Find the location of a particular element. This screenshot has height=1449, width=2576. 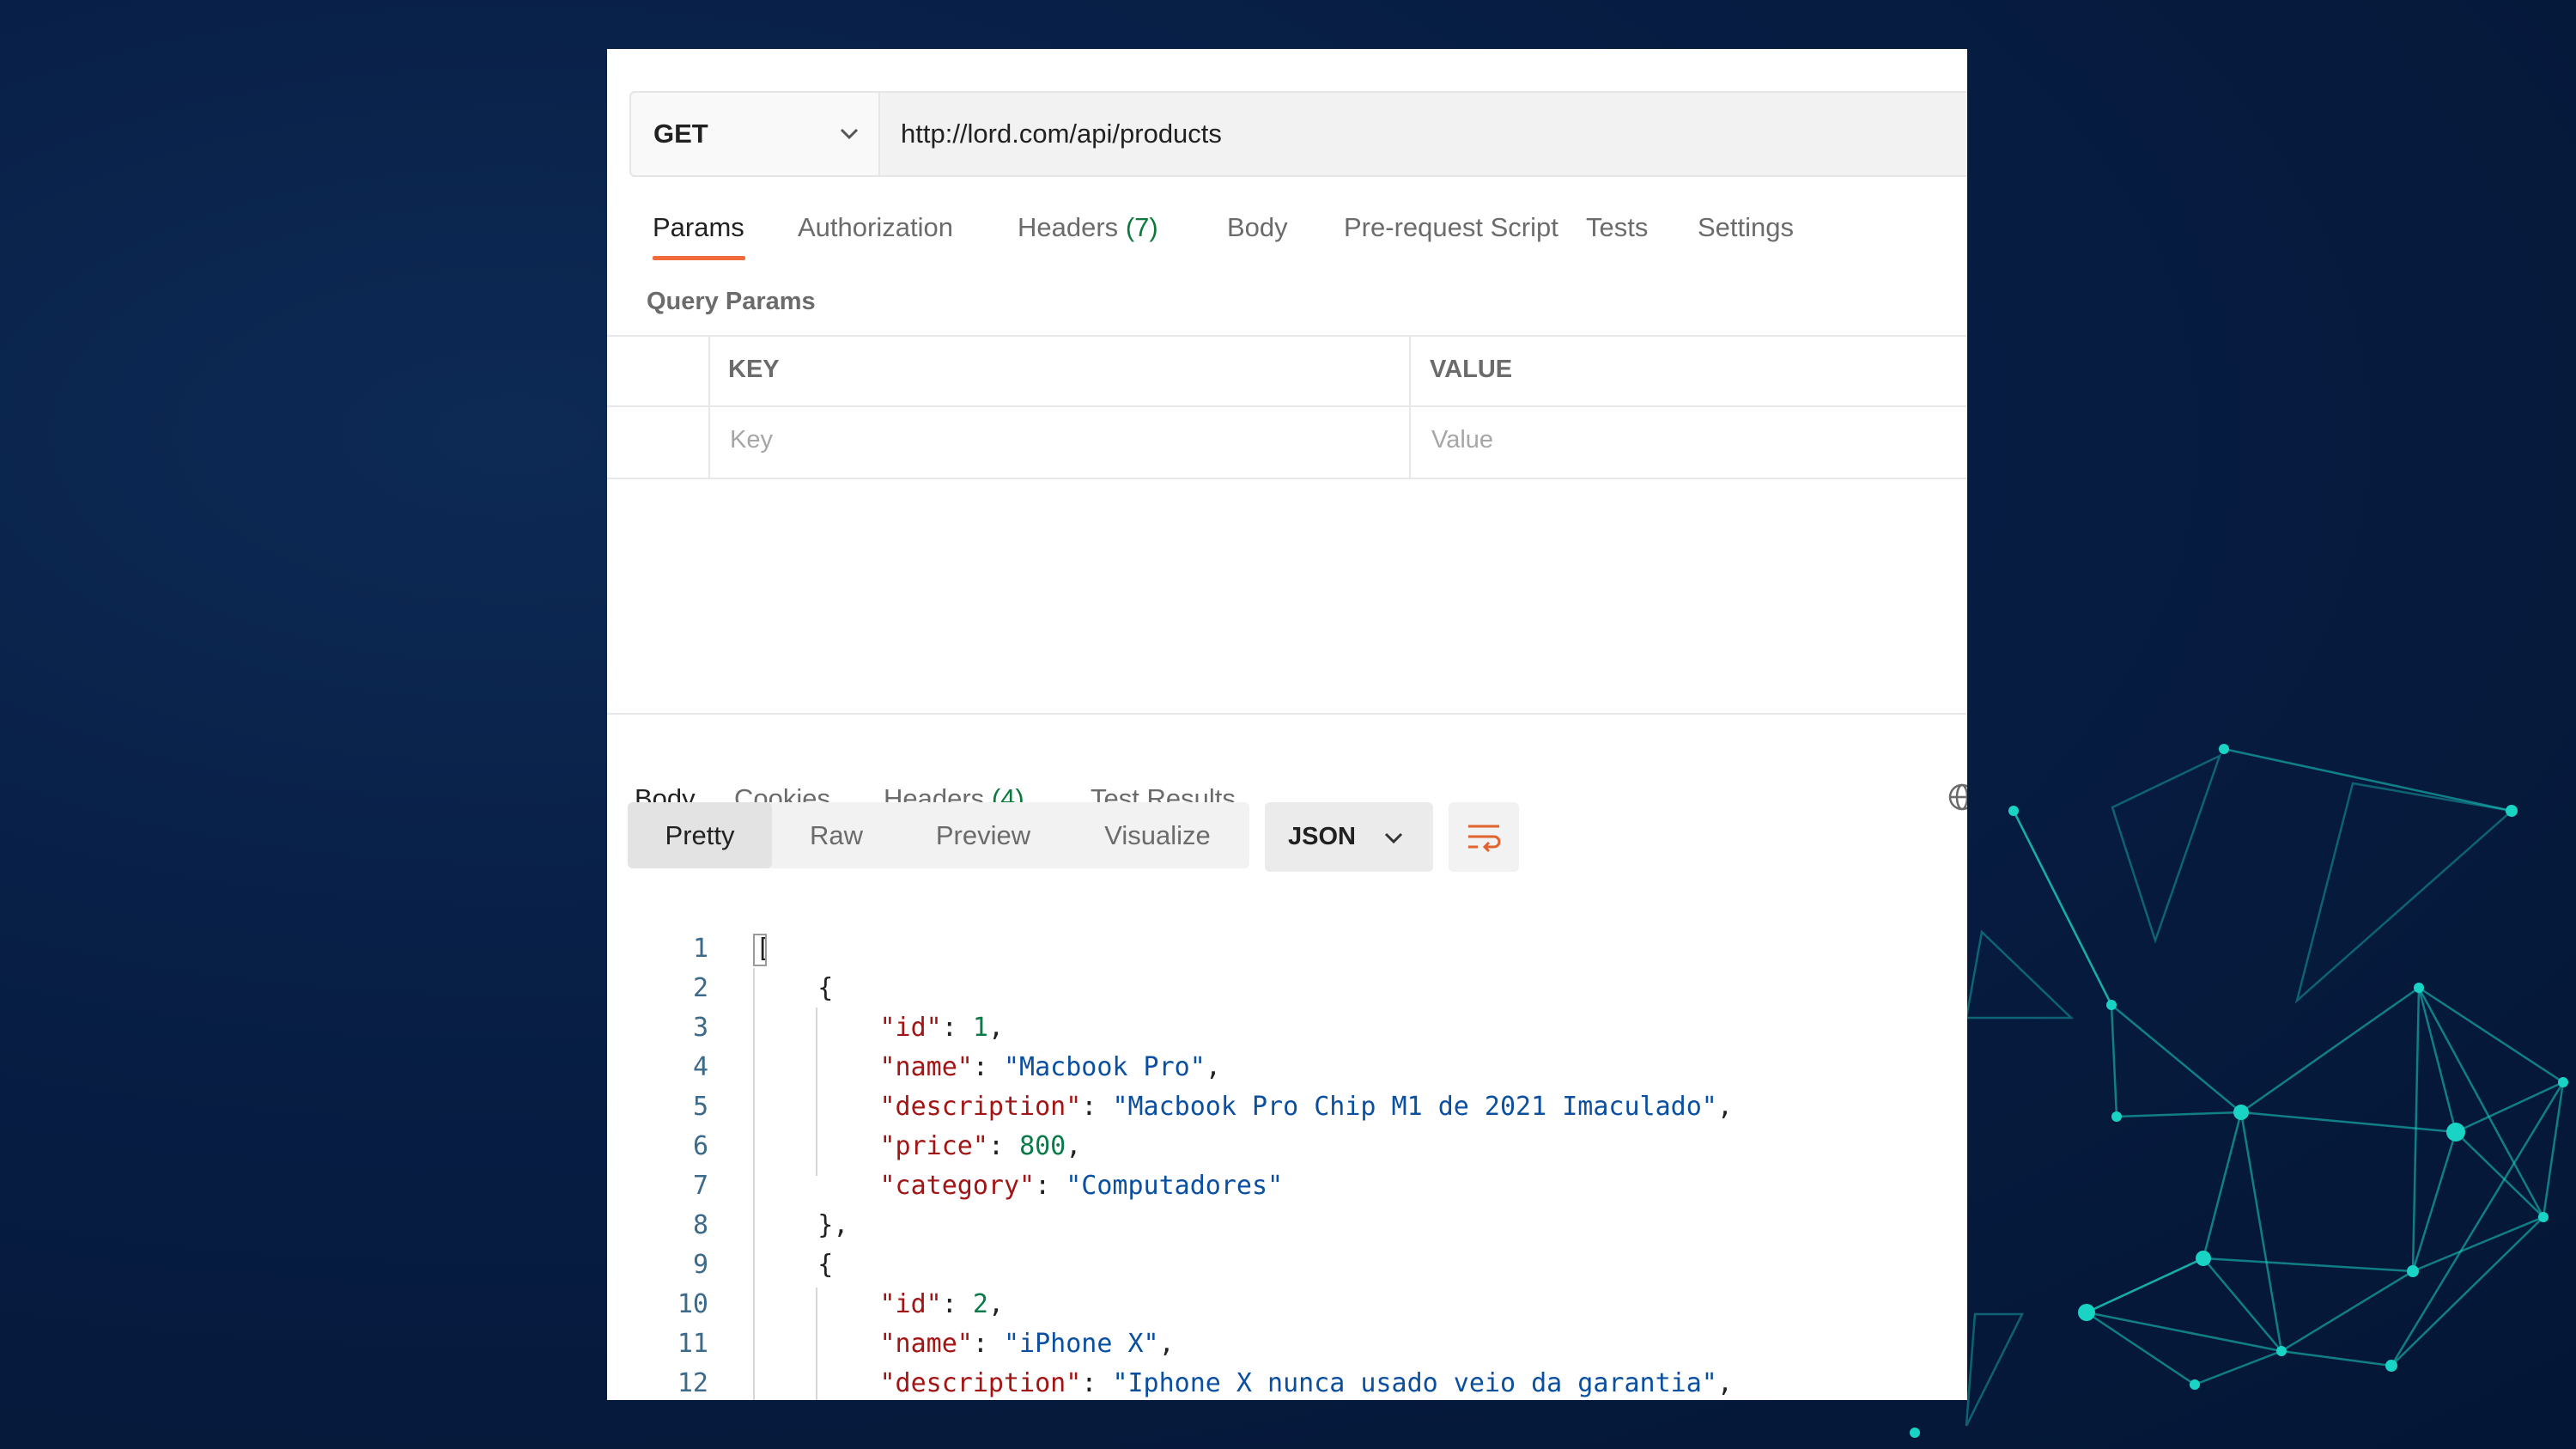

tab-tests: Tests is located at coordinates (1617, 227).